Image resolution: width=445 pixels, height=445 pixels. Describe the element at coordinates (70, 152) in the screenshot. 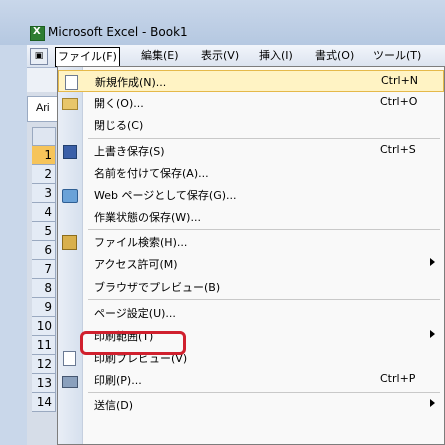

I see `save-icon` at that location.